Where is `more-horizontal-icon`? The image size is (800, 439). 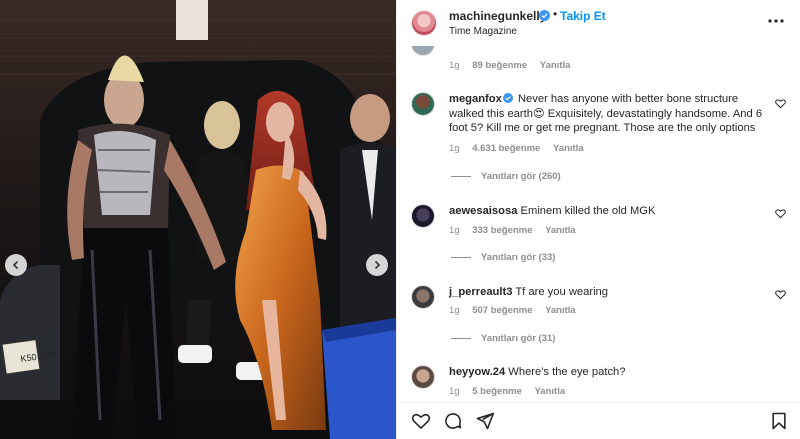 more-horizontal-icon is located at coordinates (776, 21).